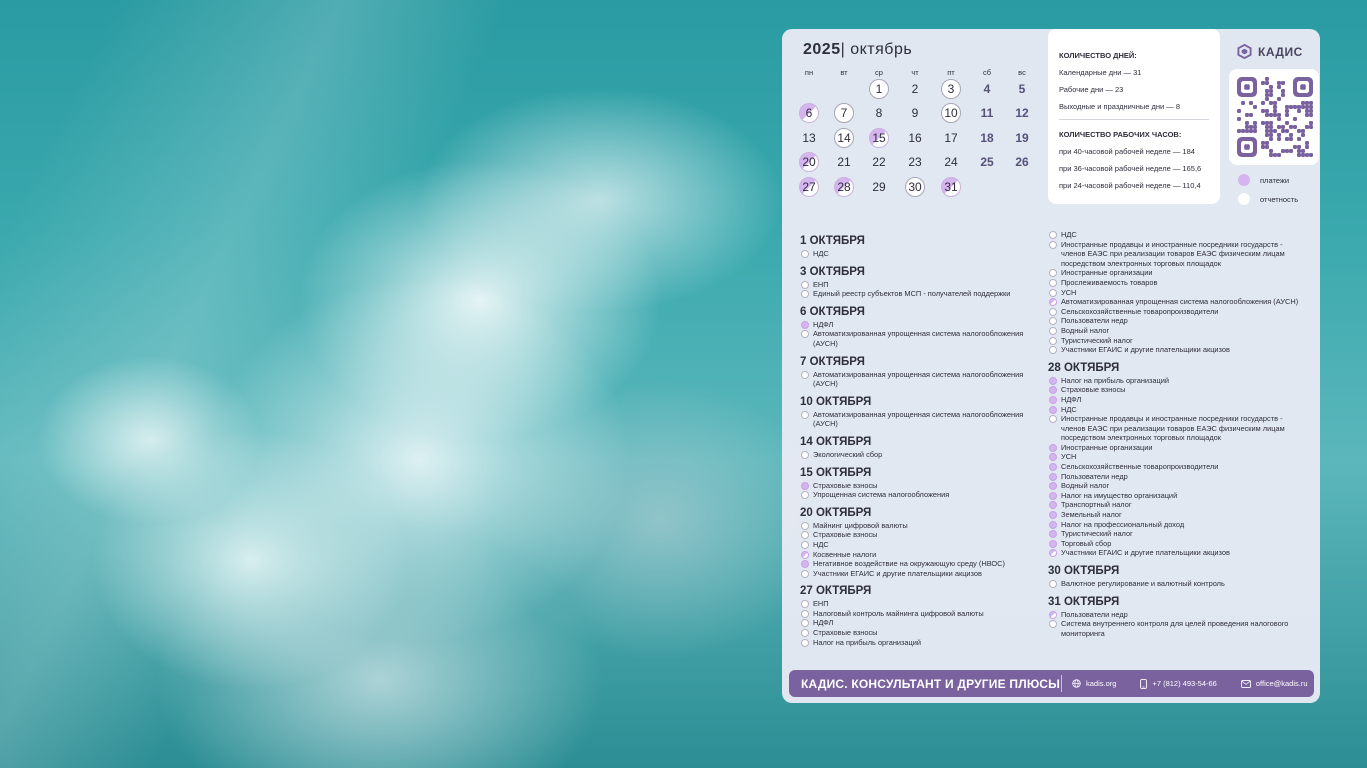 The width and height of the screenshot is (1367, 768). What do you see at coordinates (1022, 162) in the screenshot?
I see `calendar-day: 26` at bounding box center [1022, 162].